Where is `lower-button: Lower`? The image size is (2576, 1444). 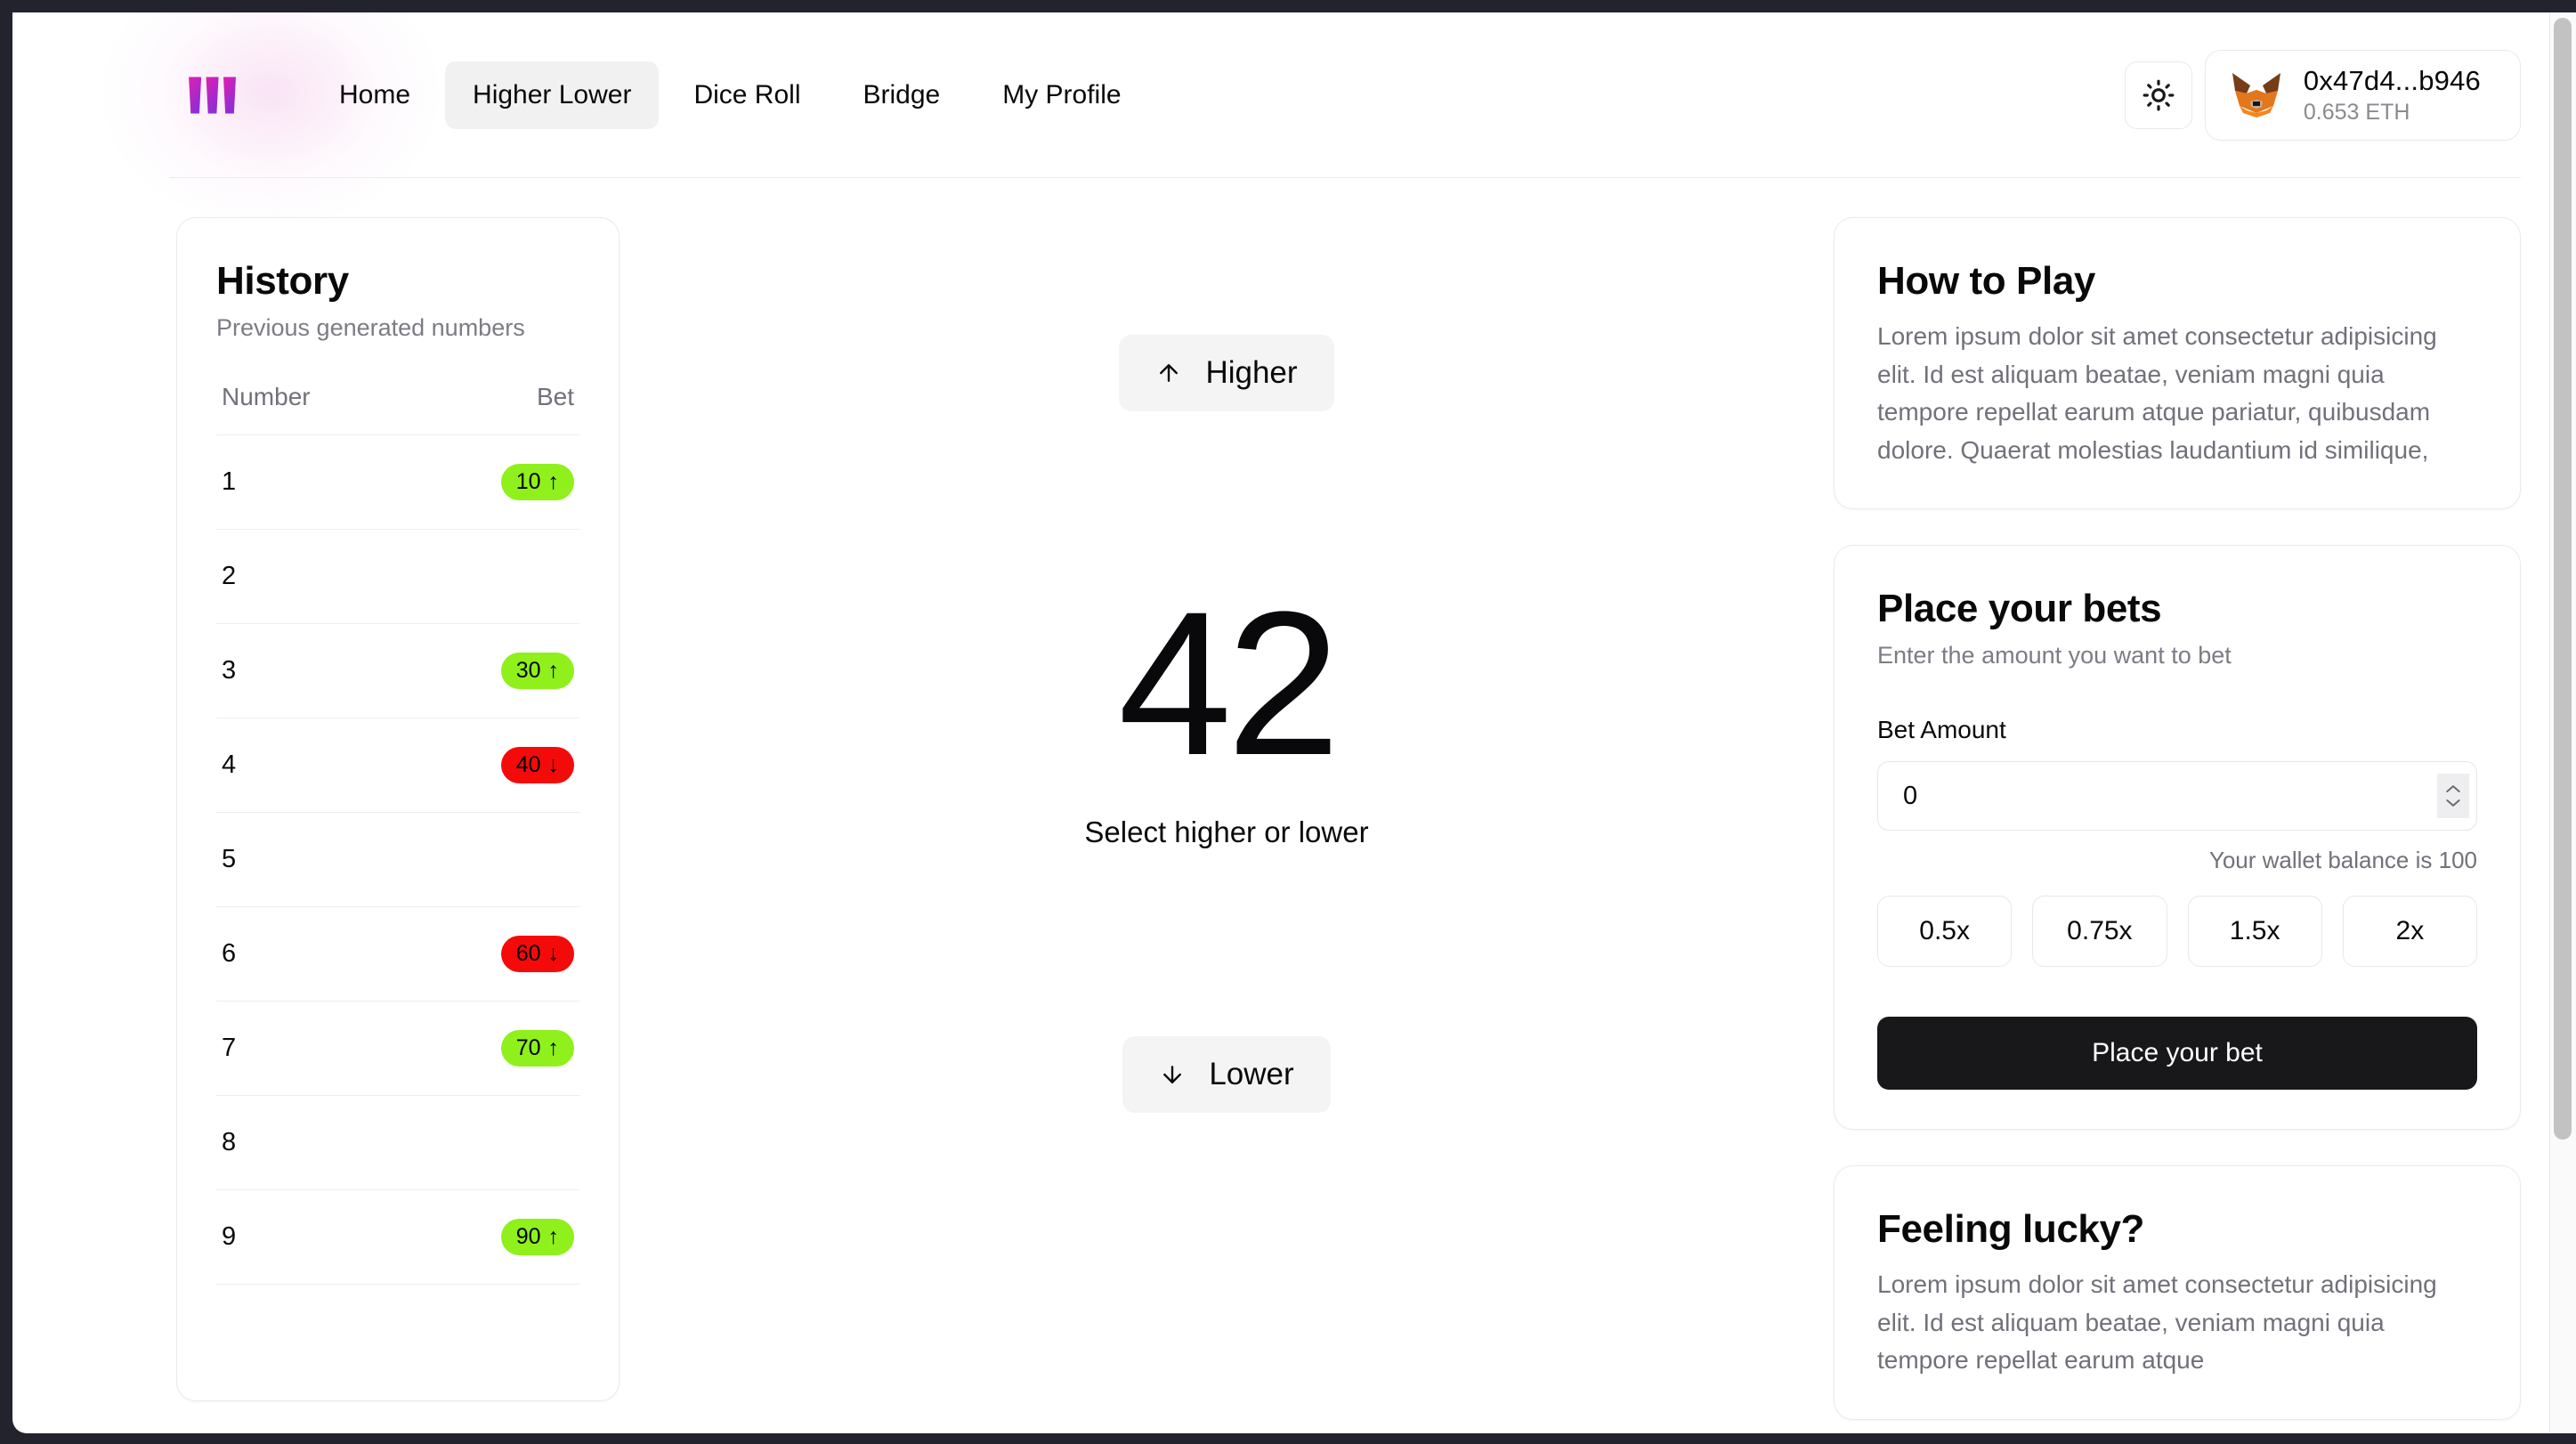 lower-button: Lower is located at coordinates (1226, 1074).